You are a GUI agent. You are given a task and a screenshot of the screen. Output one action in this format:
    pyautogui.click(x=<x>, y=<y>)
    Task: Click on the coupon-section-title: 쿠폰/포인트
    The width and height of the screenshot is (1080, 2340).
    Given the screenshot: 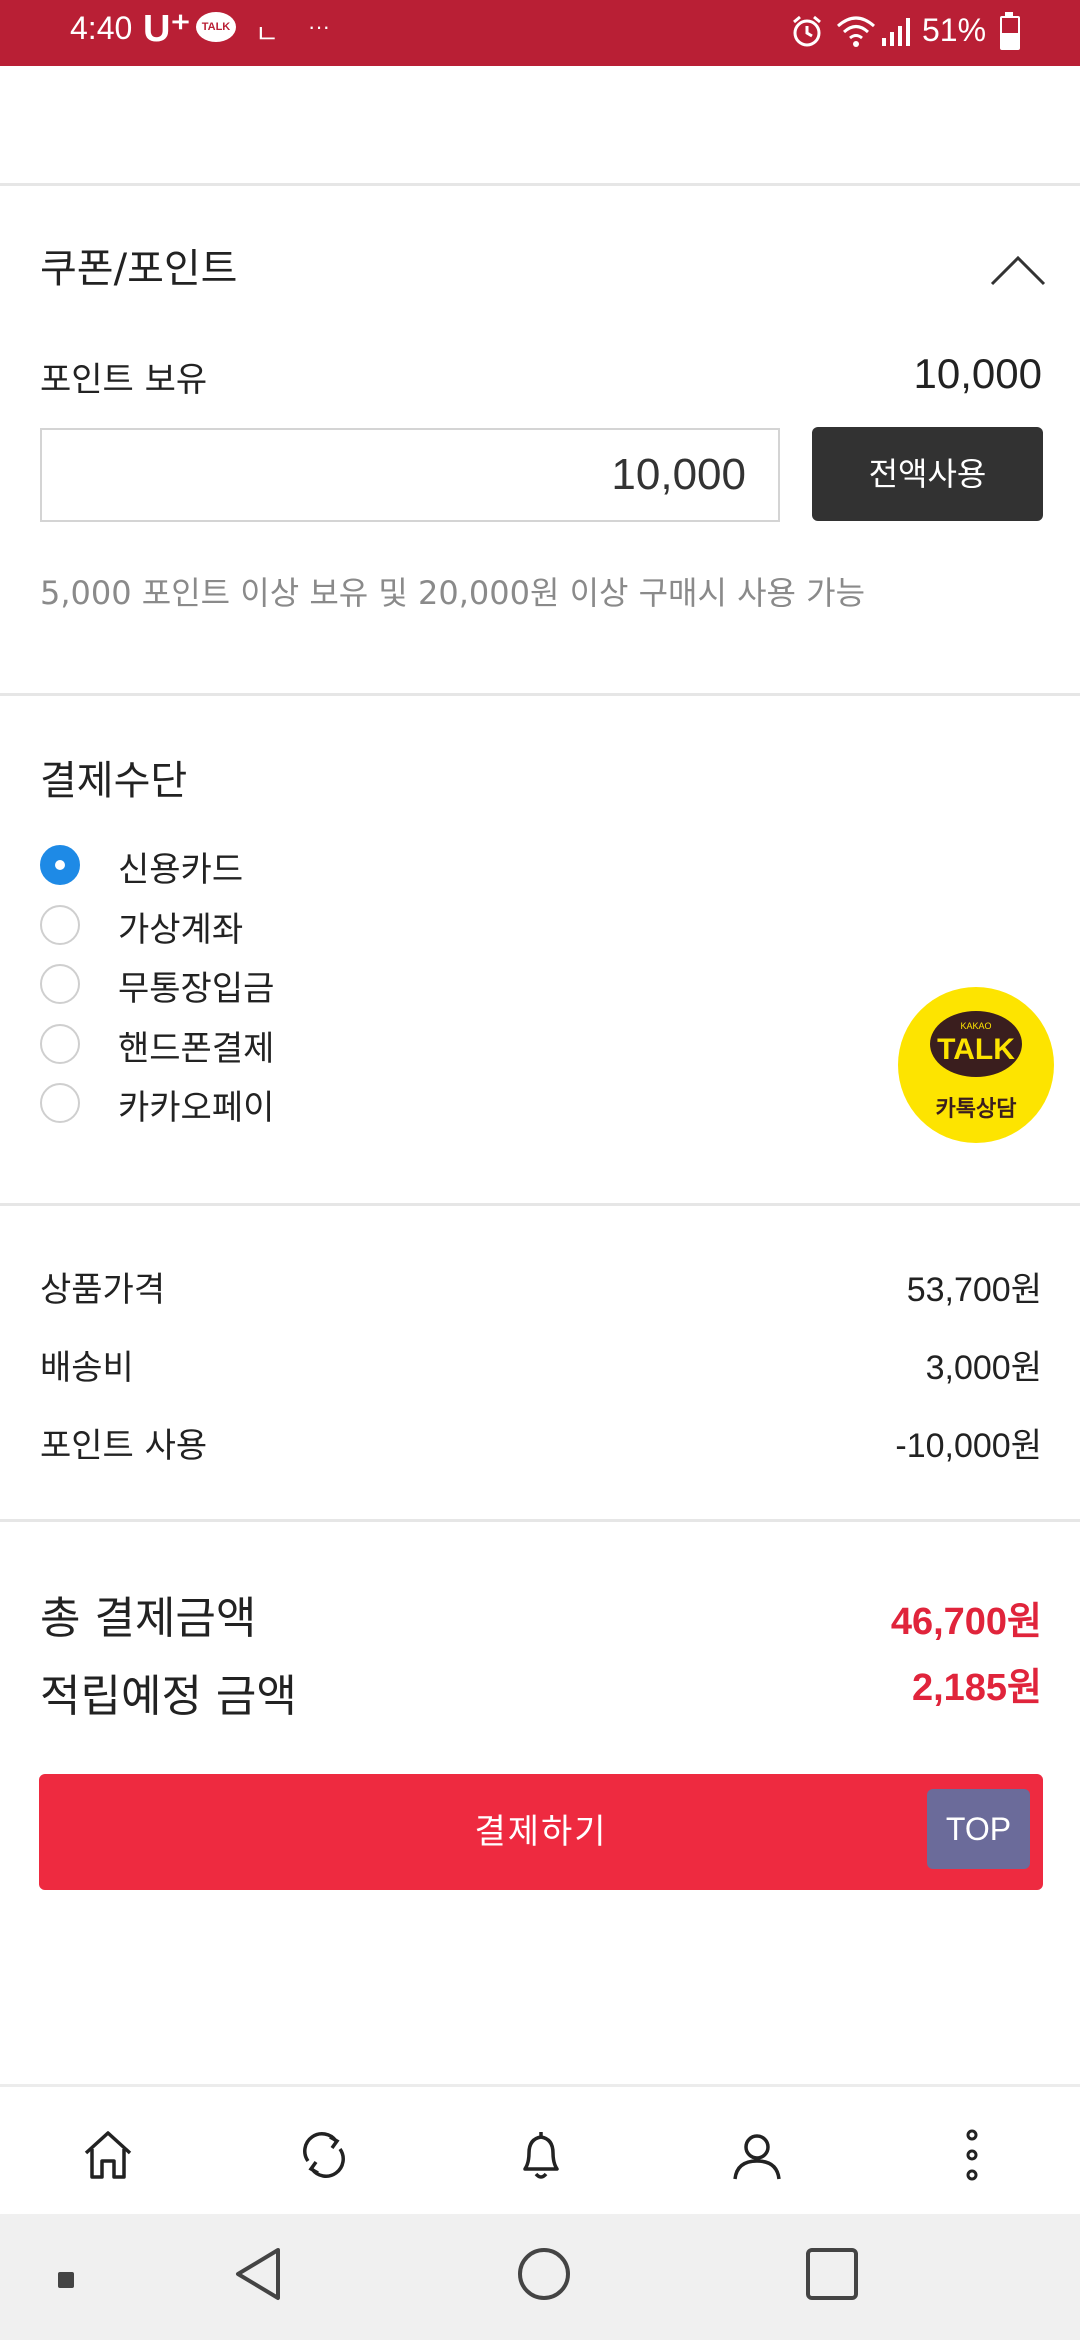 What is the action you would take?
    pyautogui.click(x=139, y=269)
    